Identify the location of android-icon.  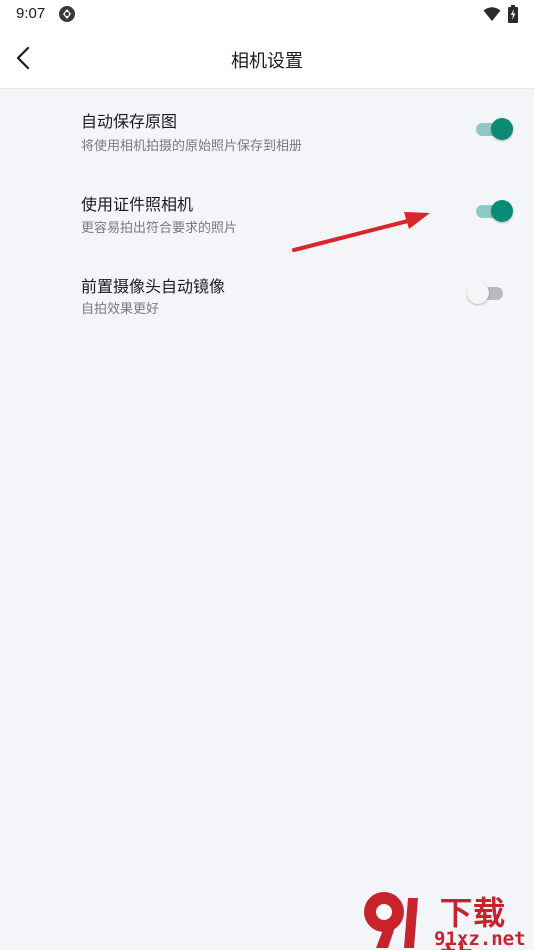
(67, 14).